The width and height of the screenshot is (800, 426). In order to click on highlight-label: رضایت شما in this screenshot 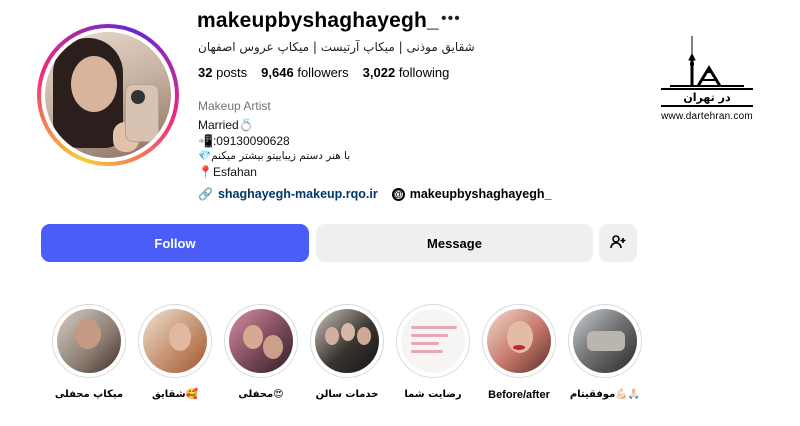, I will do `click(433, 394)`.